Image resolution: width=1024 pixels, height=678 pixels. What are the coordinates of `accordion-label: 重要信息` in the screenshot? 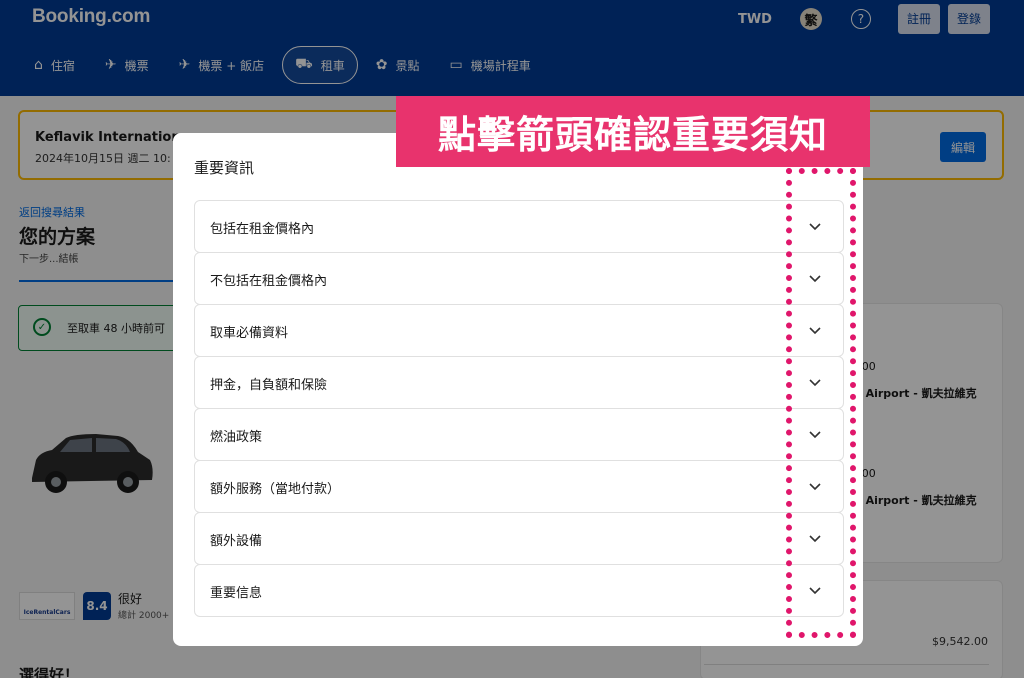 It's located at (236, 593).